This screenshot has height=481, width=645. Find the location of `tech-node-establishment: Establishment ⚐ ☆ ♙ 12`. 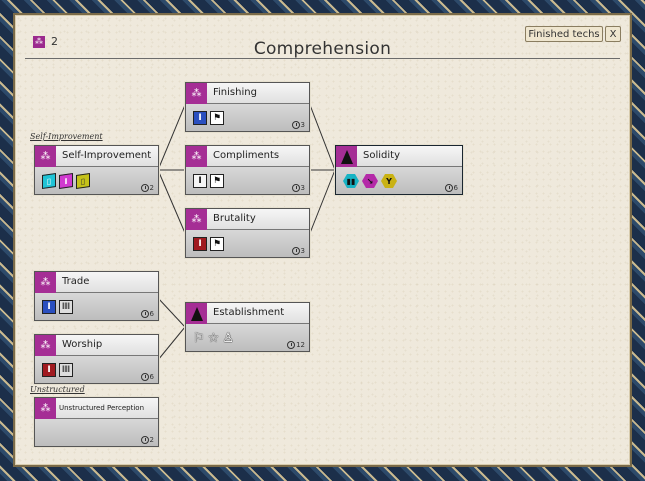

tech-node-establishment: Establishment ⚐ ☆ ♙ 12 is located at coordinates (247, 327).